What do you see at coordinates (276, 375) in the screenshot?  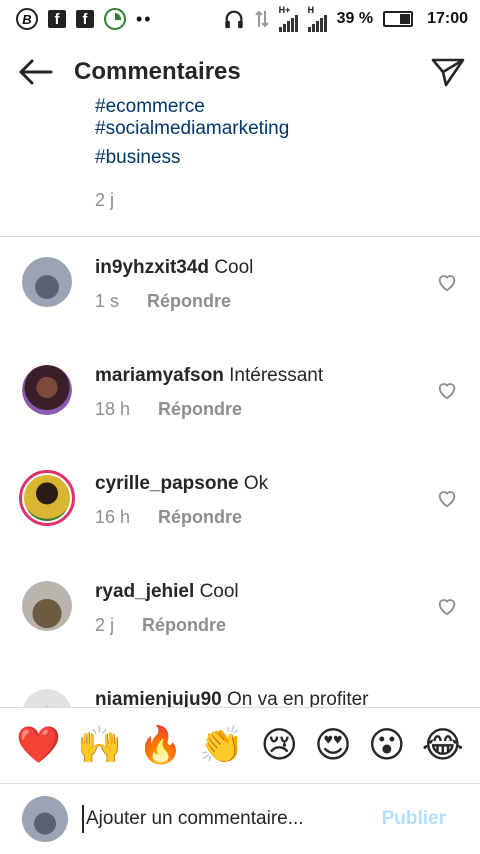 I see `comment-text: Intéressant` at bounding box center [276, 375].